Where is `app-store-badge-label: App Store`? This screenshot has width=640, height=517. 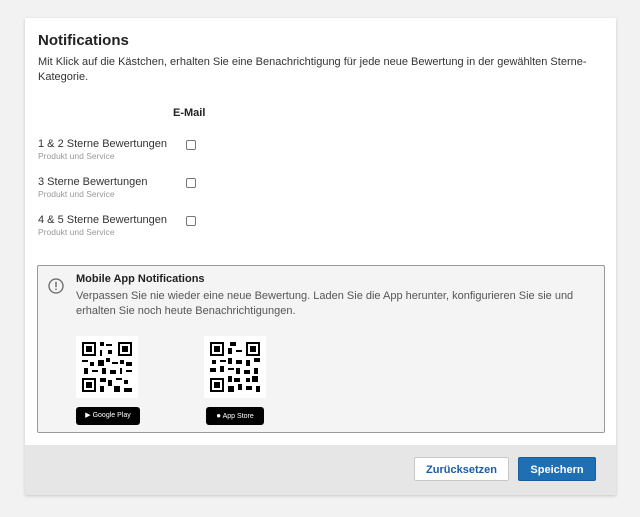
app-store-badge-label: App Store is located at coordinates (238, 416).